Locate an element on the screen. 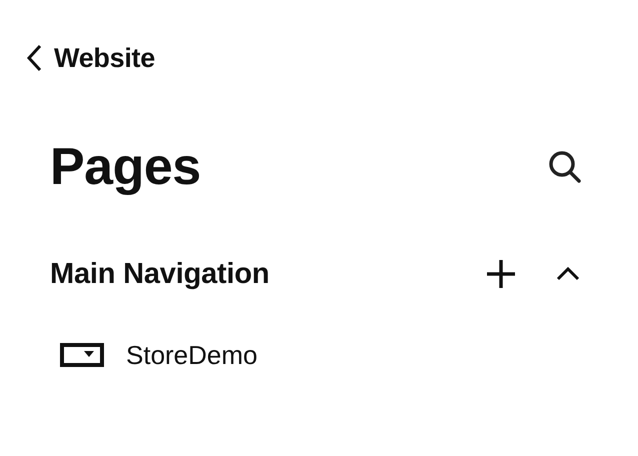 This screenshot has width=638, height=456. page-title: Pages is located at coordinates (125, 167).